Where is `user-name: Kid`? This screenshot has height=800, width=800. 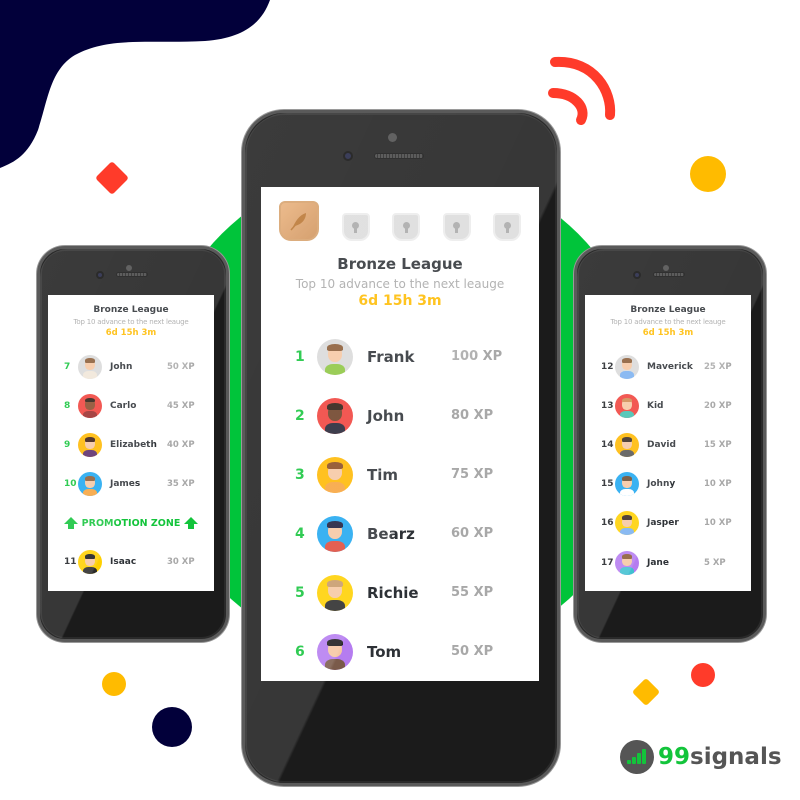 user-name: Kid is located at coordinates (655, 405).